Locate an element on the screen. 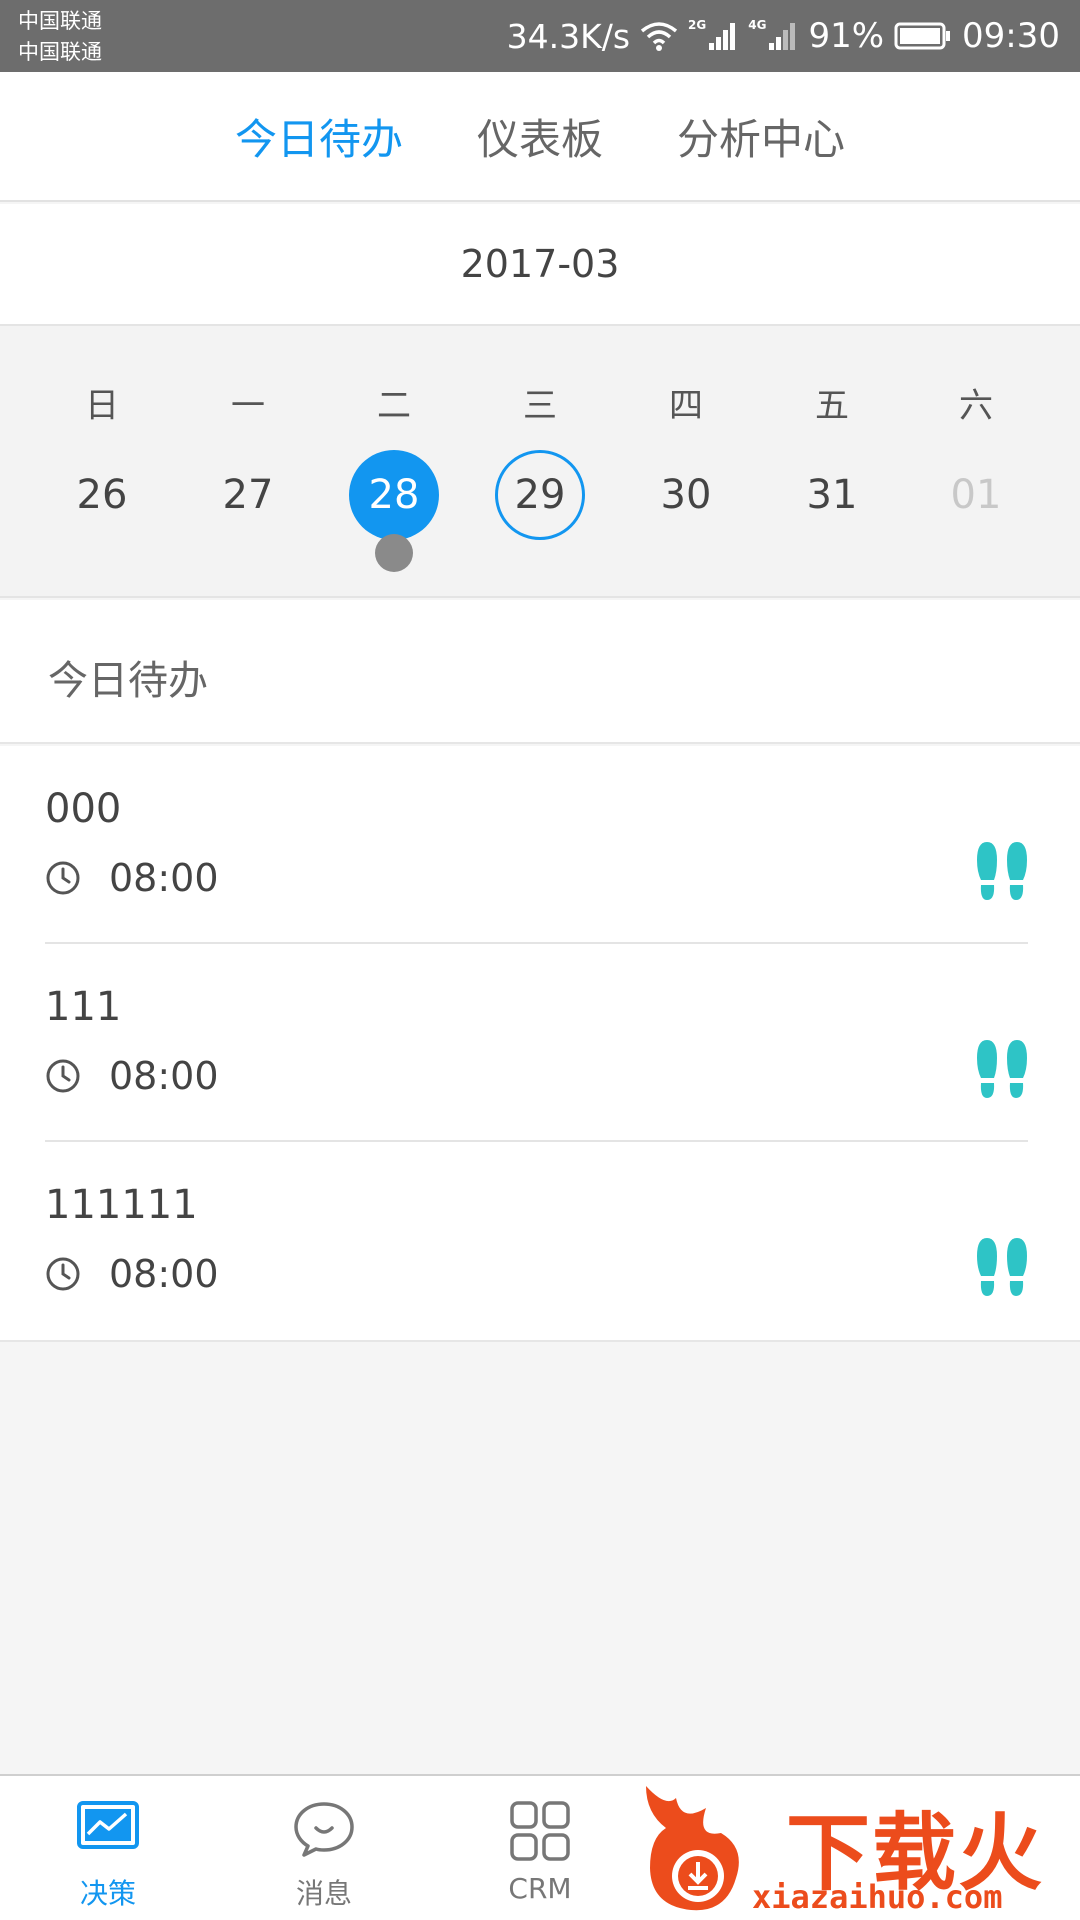 This screenshot has height=1920, width=1080. section-header: 今日待办 is located at coordinates (540, 672).